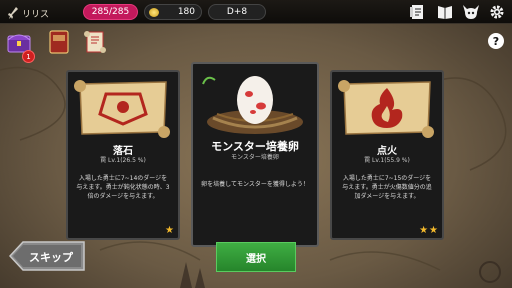 The height and width of the screenshot is (288, 512). I want to click on card-subtitle: 罠 Lv.1(26.5 %), so click(123, 160).